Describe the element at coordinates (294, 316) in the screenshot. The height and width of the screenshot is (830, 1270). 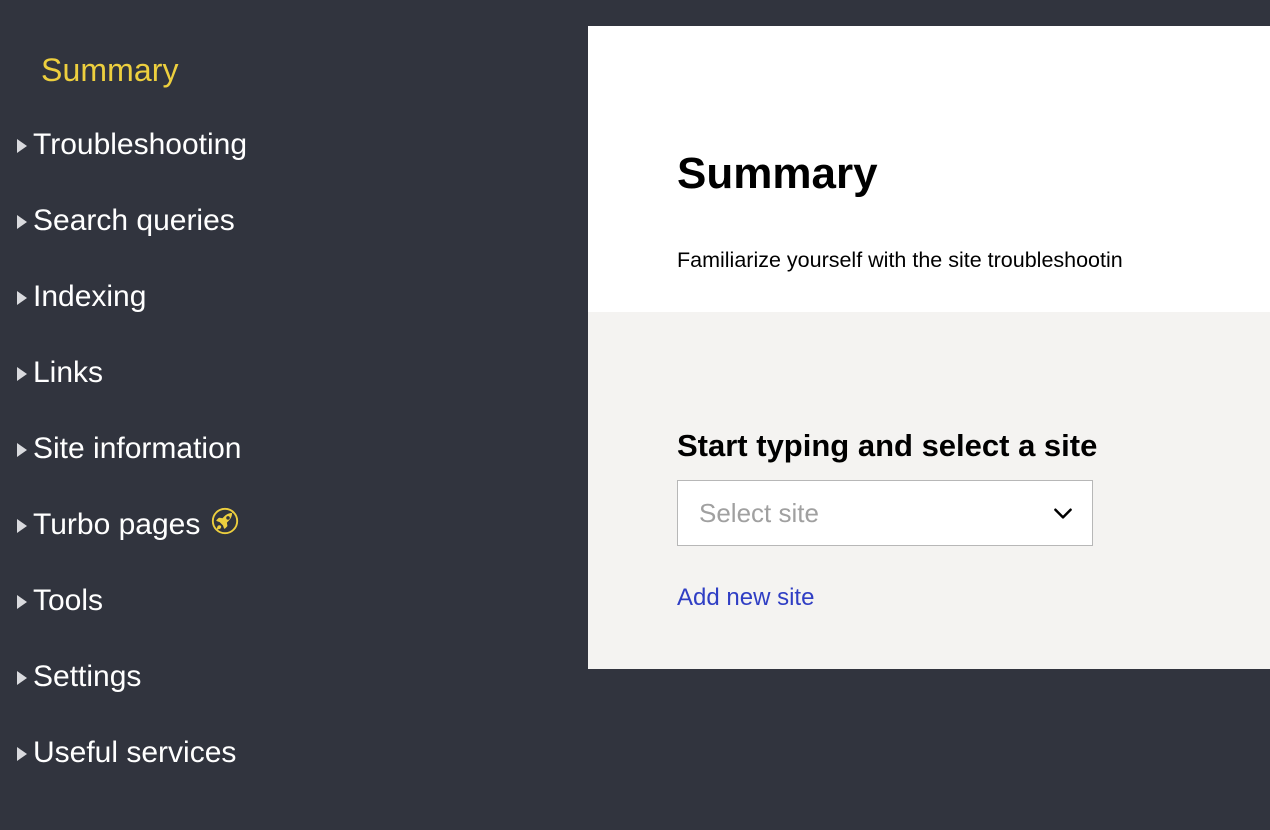
I see `sidebar-item-indexing: Indexing` at that location.